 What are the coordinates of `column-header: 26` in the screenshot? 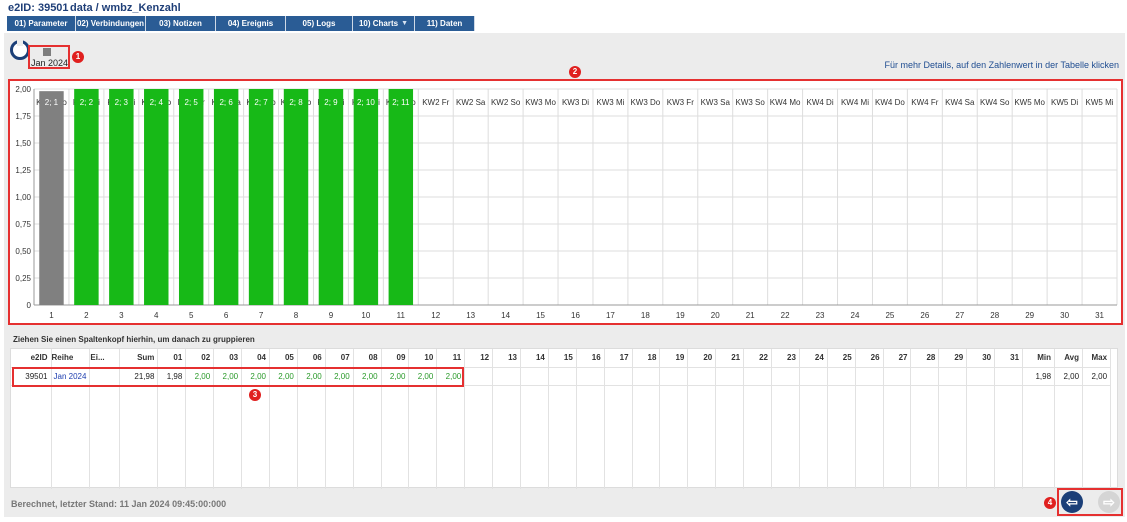 It's located at (869, 358).